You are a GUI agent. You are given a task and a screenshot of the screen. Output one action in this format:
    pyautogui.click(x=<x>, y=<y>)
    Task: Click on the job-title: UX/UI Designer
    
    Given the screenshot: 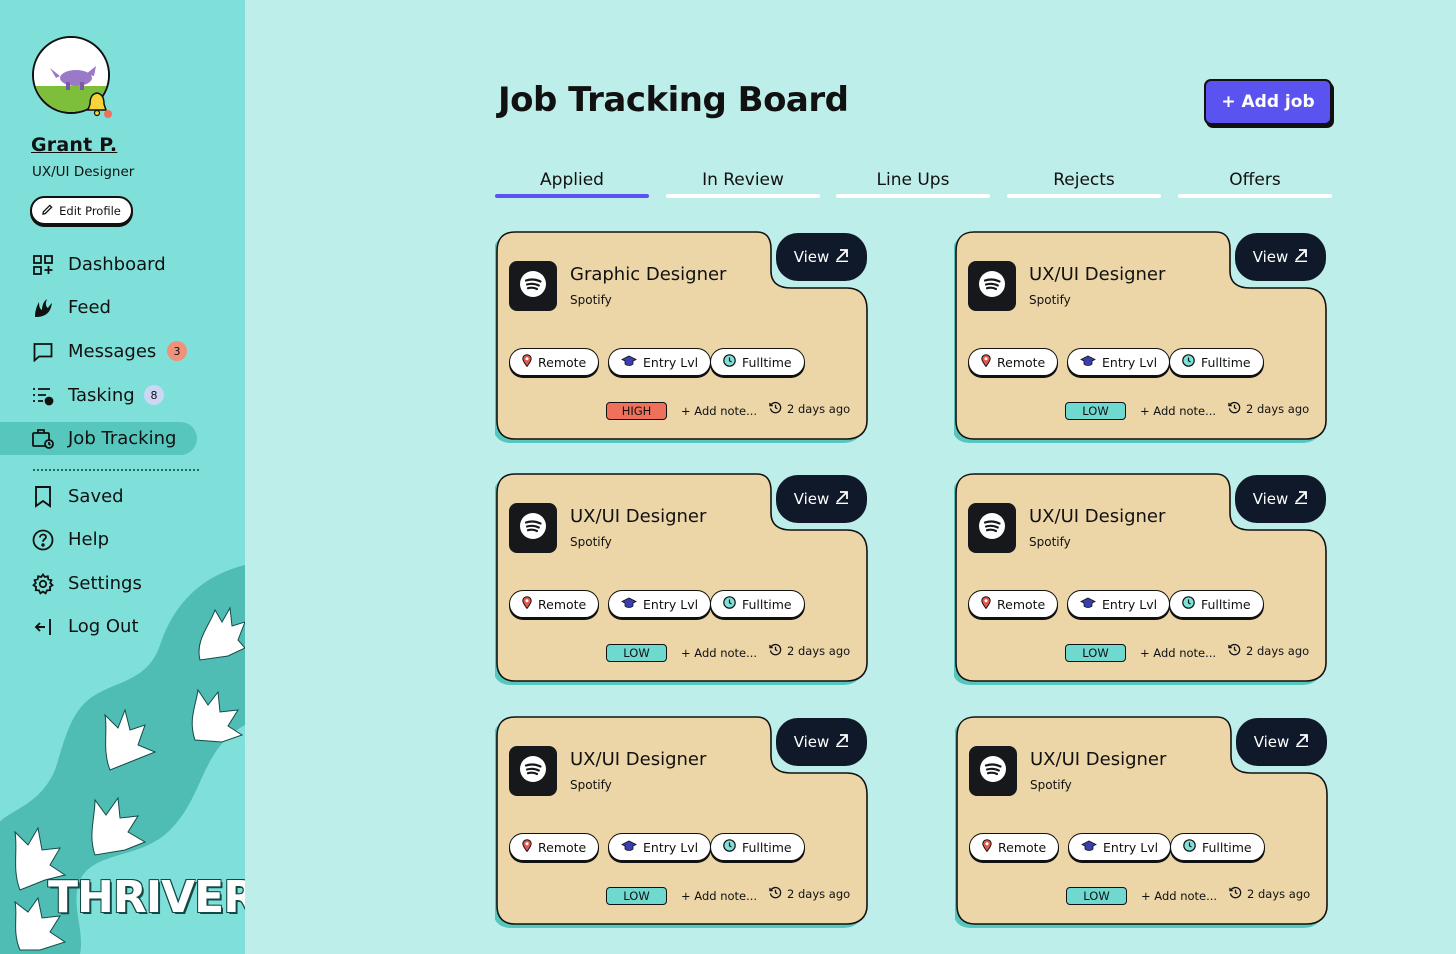 What is the action you would take?
    pyautogui.click(x=638, y=759)
    